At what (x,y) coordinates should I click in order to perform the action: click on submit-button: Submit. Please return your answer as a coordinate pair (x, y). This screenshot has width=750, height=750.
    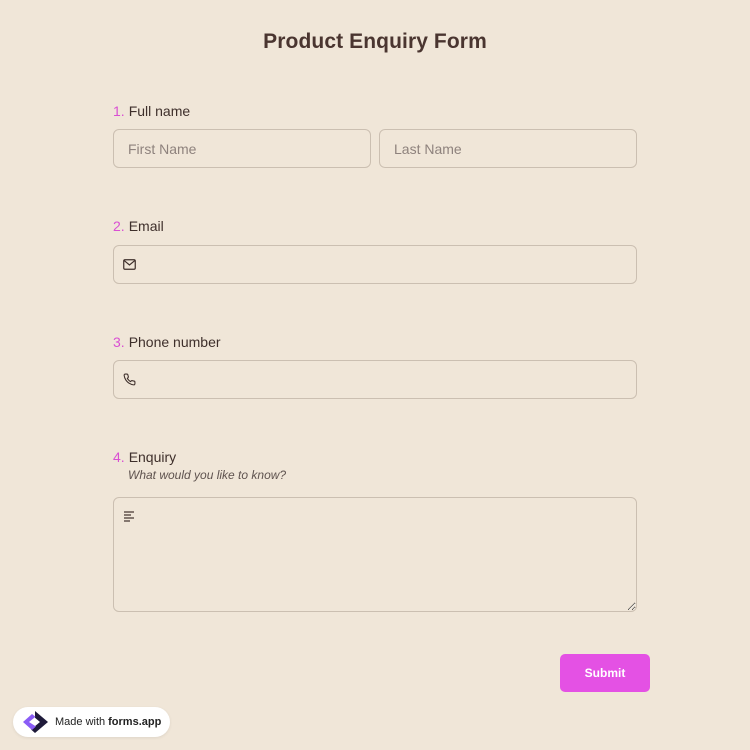
    Looking at the image, I should click on (605, 673).